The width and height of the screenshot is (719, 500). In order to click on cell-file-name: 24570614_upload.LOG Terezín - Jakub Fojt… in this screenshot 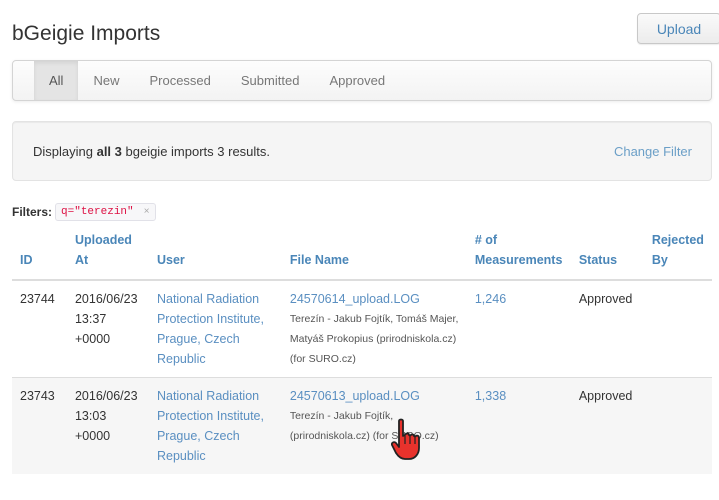, I will do `click(374, 328)`.